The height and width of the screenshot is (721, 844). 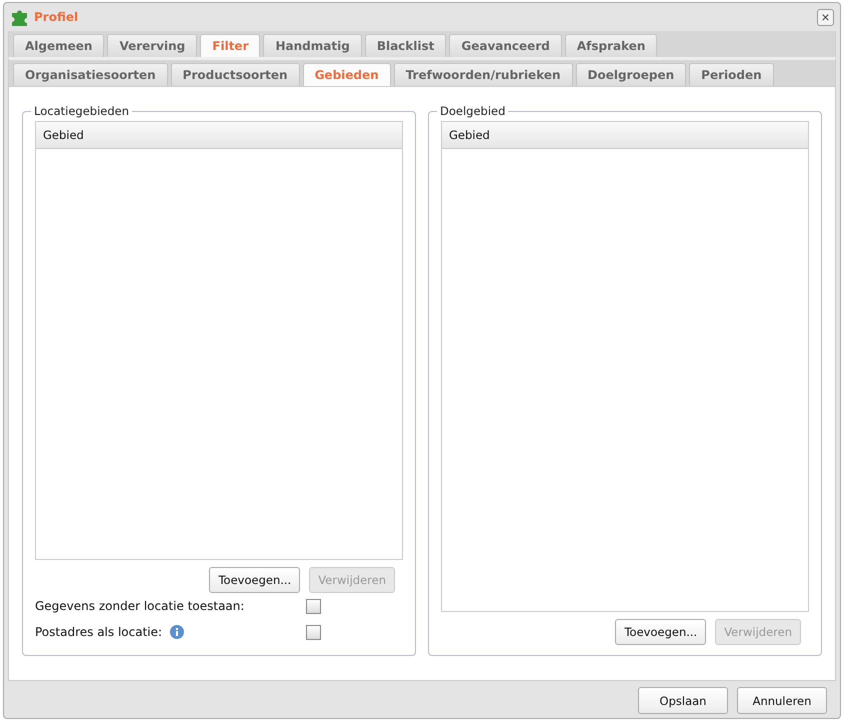 I want to click on tab: Productsoorten, so click(x=235, y=74).